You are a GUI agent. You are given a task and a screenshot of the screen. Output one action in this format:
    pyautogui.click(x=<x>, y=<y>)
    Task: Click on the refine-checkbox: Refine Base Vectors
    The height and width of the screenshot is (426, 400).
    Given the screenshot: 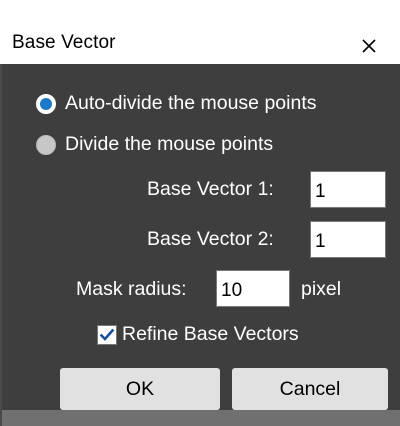 What is the action you would take?
    pyautogui.click(x=198, y=334)
    